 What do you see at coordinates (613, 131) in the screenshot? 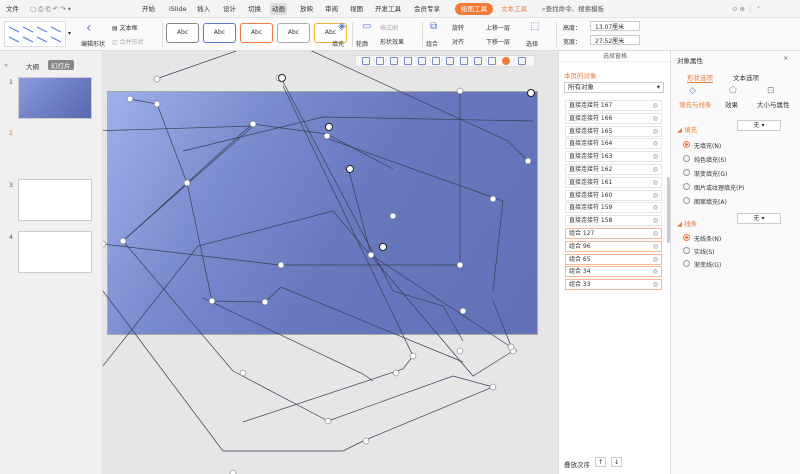
I see `object-list-item: 直接连接符 165 ◎` at bounding box center [613, 131].